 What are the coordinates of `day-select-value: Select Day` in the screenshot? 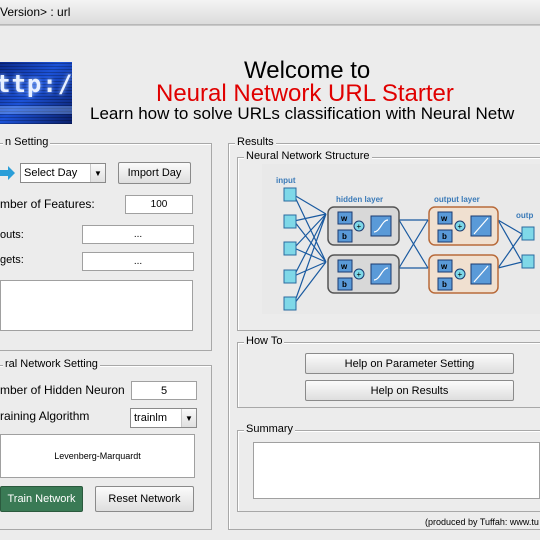 It's located at (51, 173).